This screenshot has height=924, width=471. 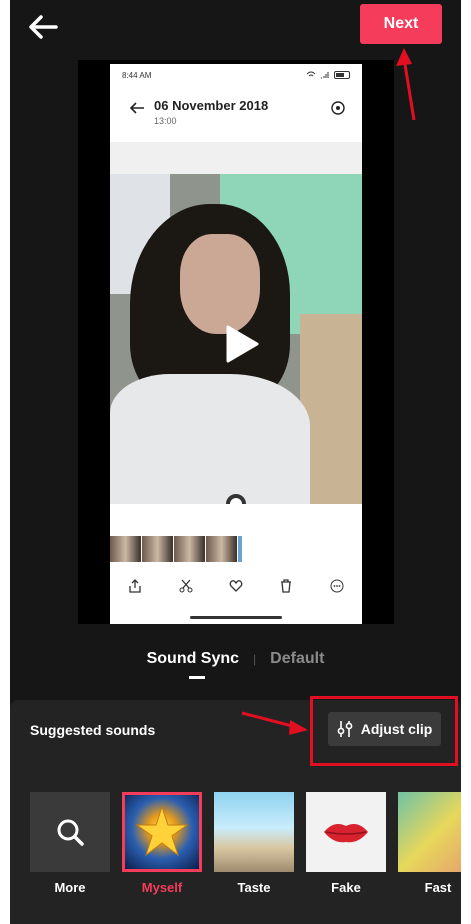 What do you see at coordinates (384, 731) in the screenshot?
I see `adjust-clip-highlight` at bounding box center [384, 731].